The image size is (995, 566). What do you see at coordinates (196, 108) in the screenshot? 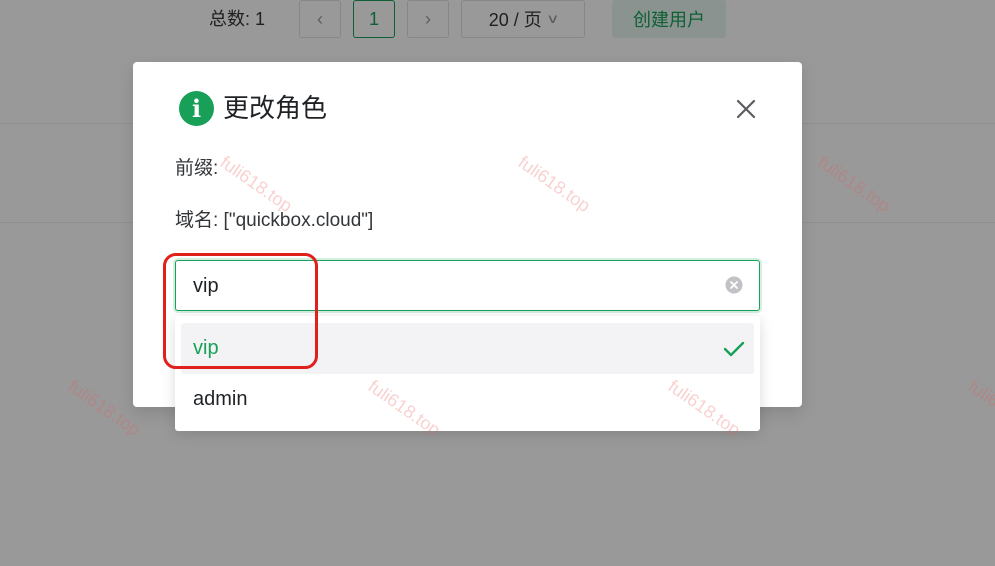
I see `info-icon: i` at bounding box center [196, 108].